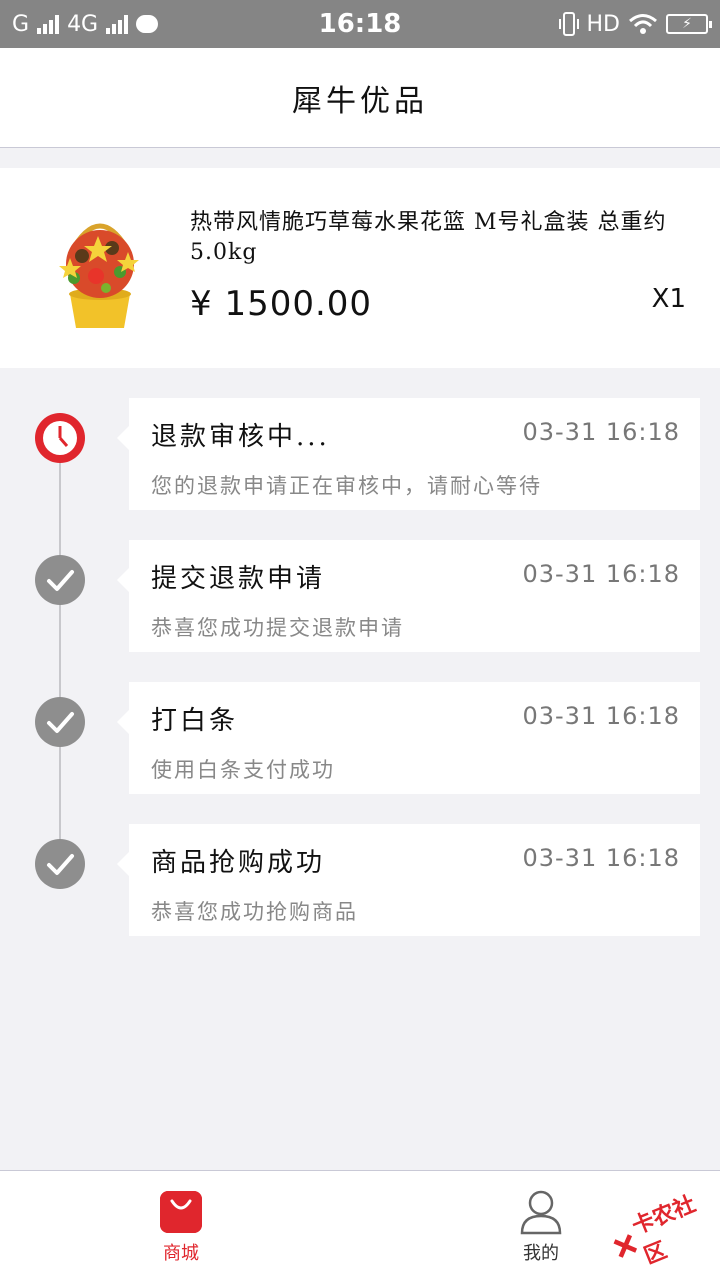  Describe the element at coordinates (408, 738) in the screenshot. I see `timeline-item-iou-payment: 打白条 03-31 16:18 使用白条支付成功` at that location.